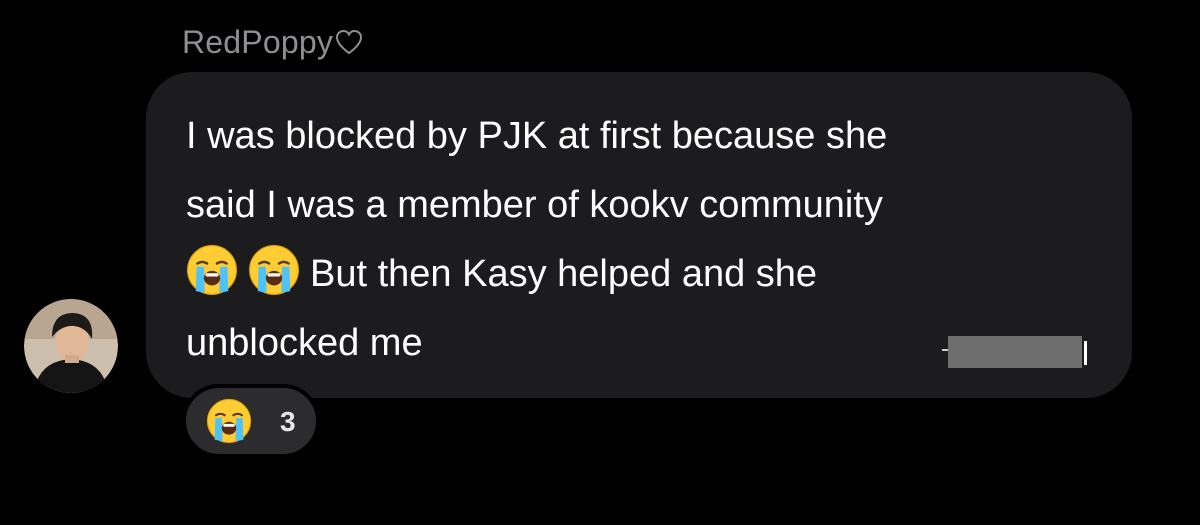 The image size is (1200, 525). I want to click on message-line-3-text: But then Kasy helped and she, so click(564, 274).